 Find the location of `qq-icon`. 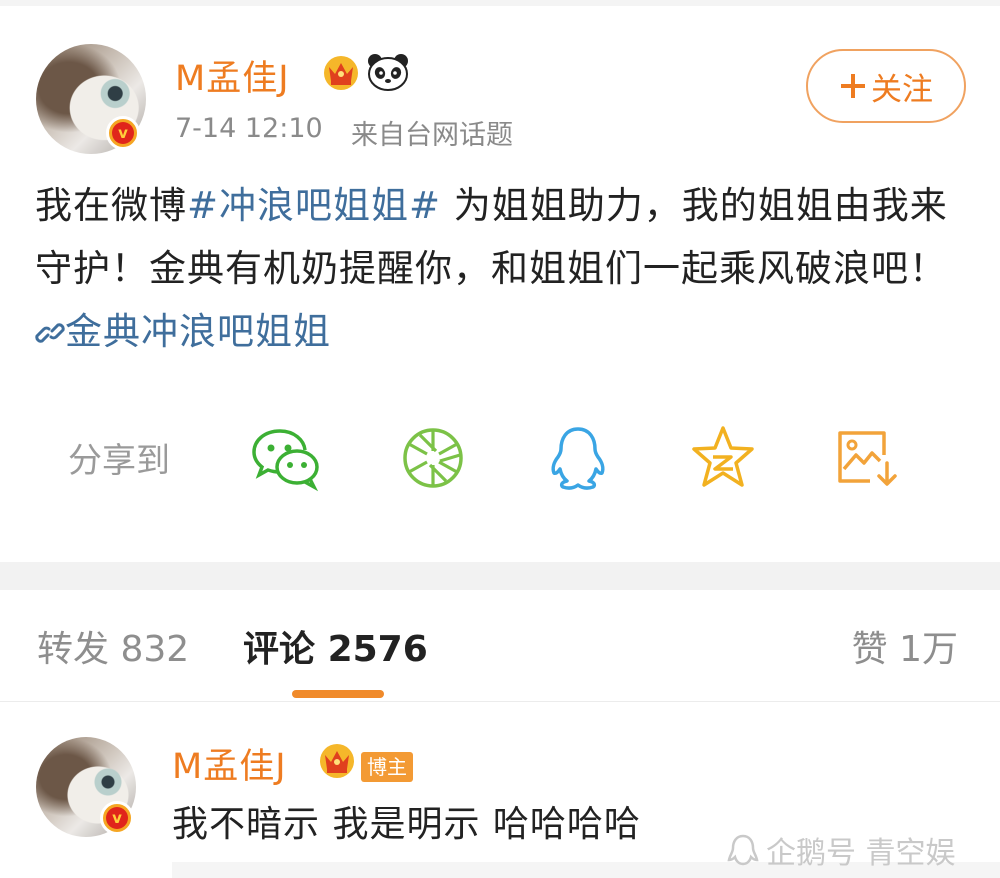

qq-icon is located at coordinates (578, 458).